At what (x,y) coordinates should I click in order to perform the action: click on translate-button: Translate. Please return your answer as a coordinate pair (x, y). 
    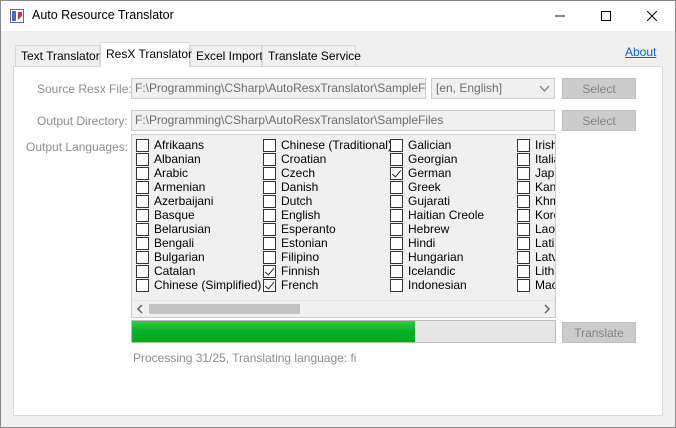
    Looking at the image, I should click on (599, 332).